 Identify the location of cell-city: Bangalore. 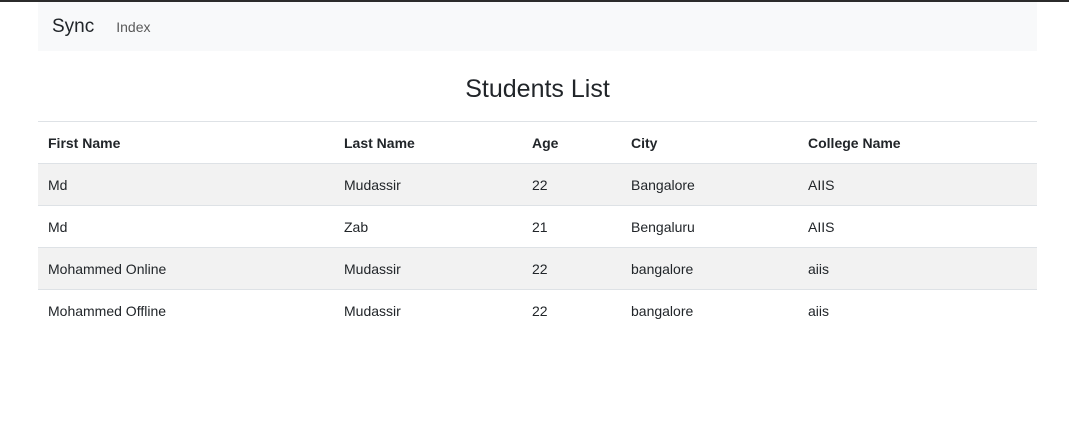
(709, 184).